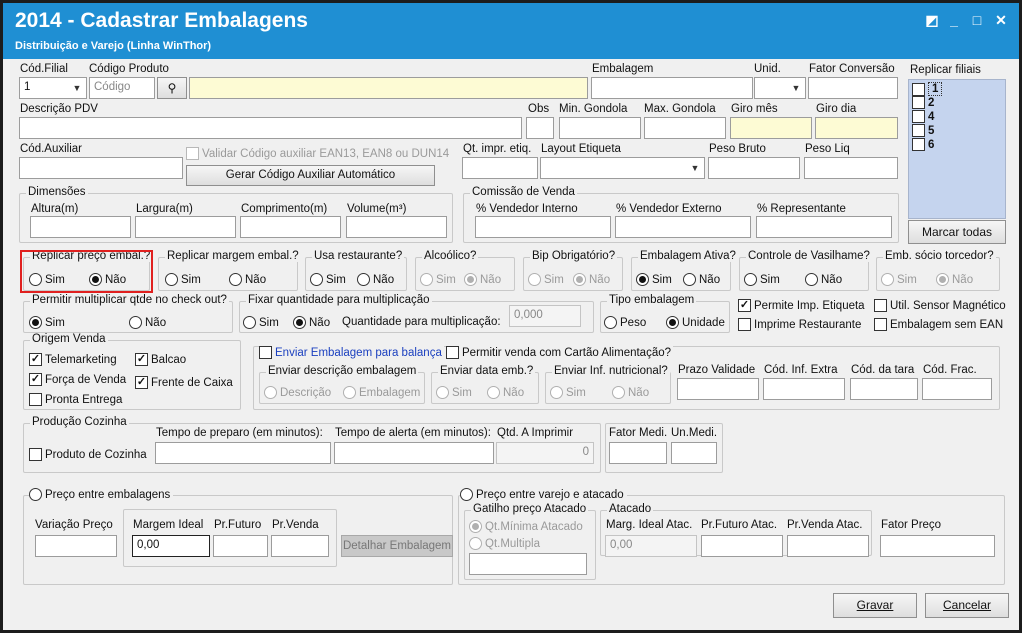 The image size is (1022, 633). I want to click on close-icon: ✕, so click(1001, 20).